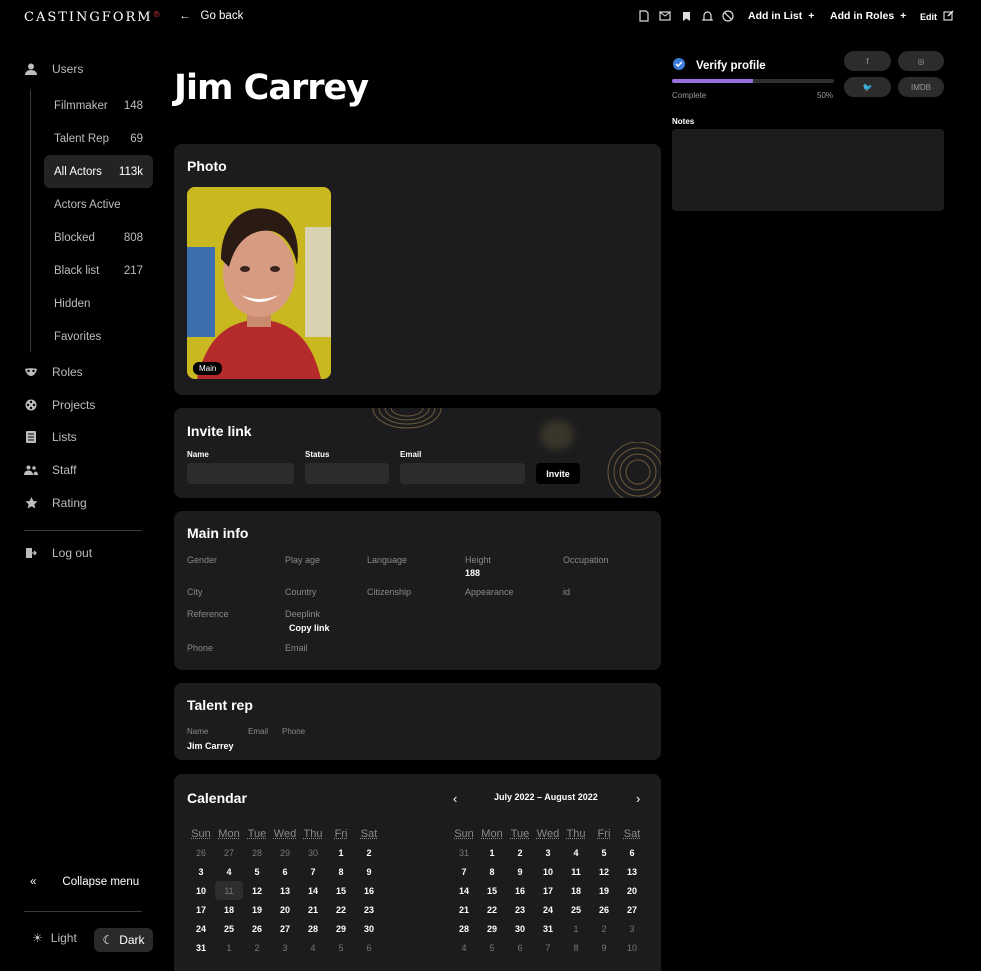  Describe the element at coordinates (781, 16) in the screenshot. I see `add-in-list-button: Add in List +` at that location.